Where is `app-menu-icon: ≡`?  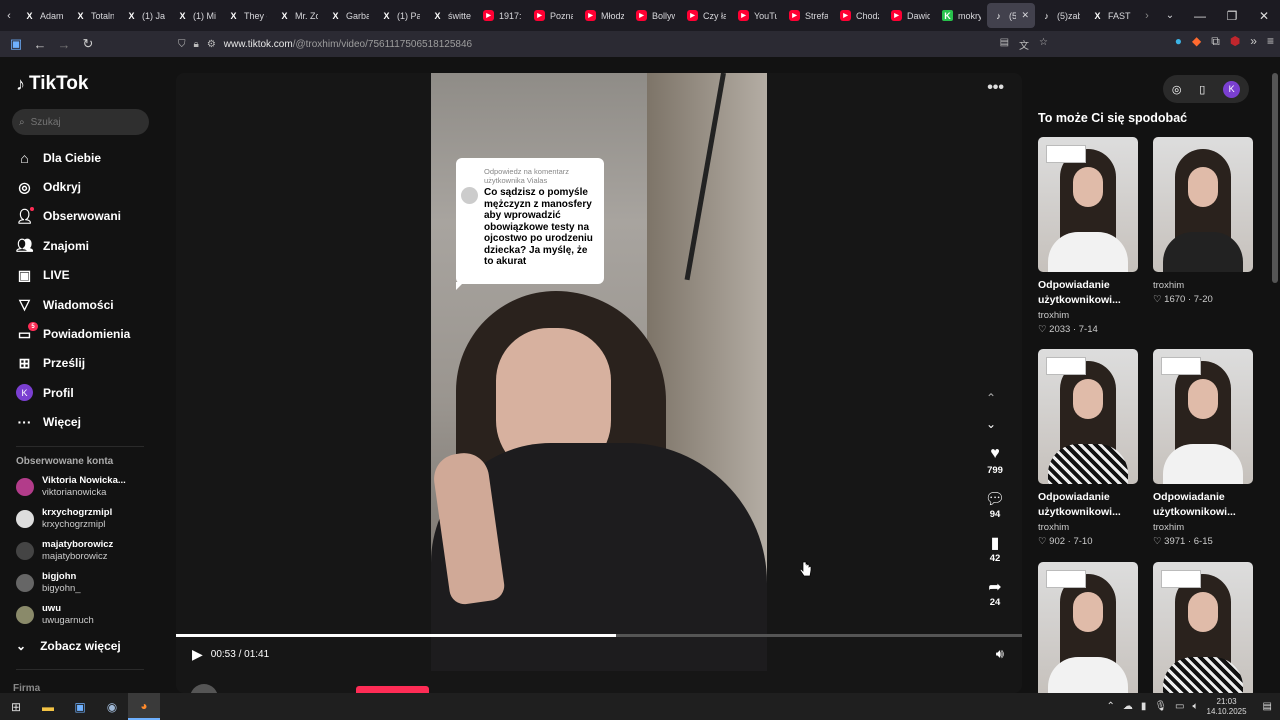
app-menu-icon: ≡ is located at coordinates (1270, 41).